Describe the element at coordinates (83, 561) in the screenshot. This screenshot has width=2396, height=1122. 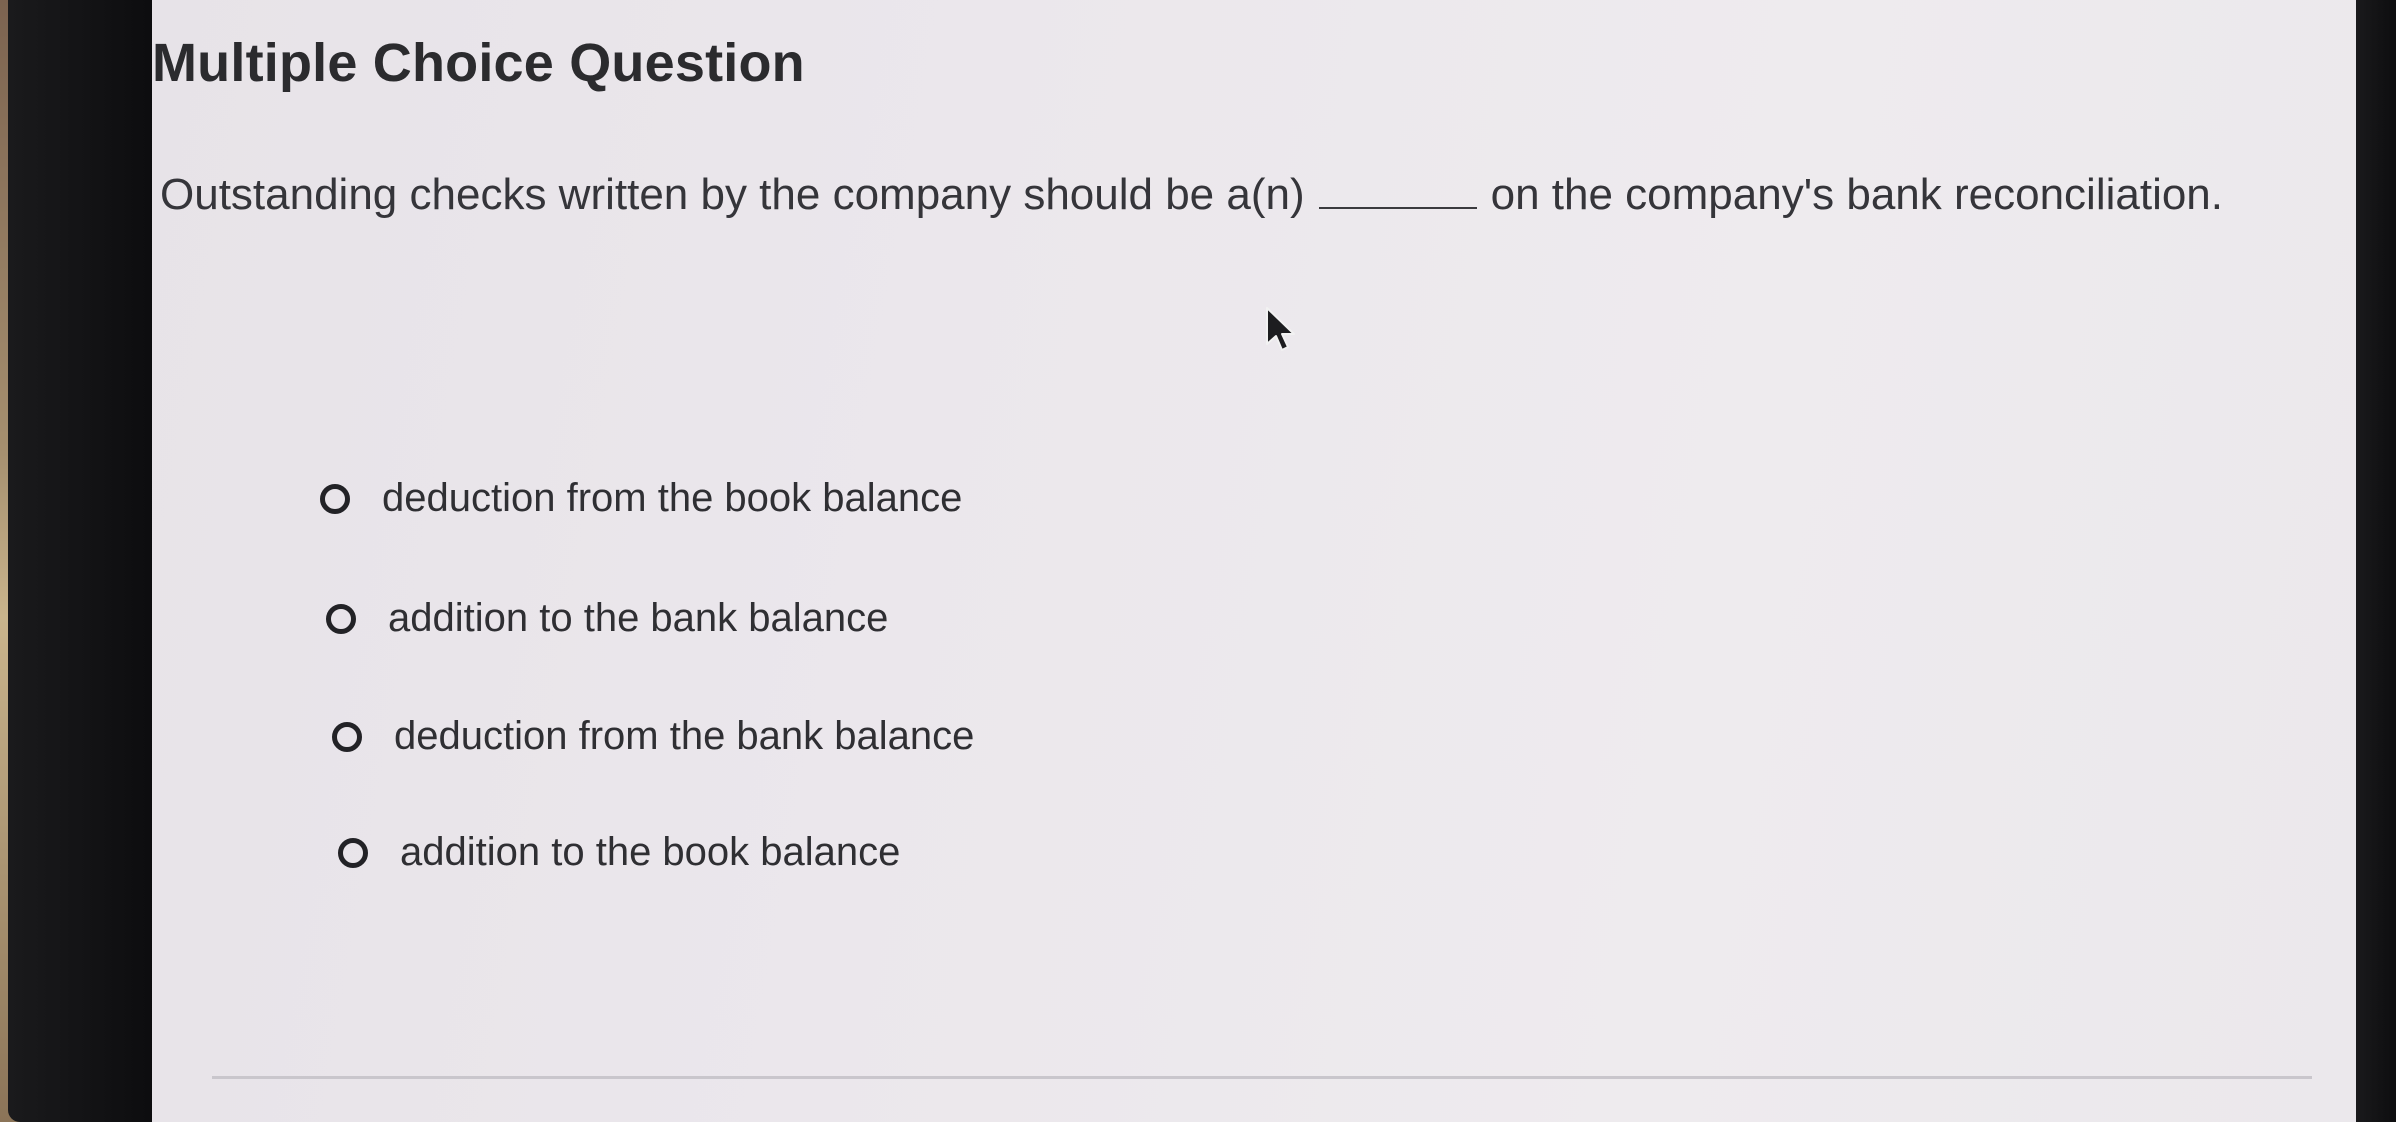
I see `monitor-bezel-left` at that location.